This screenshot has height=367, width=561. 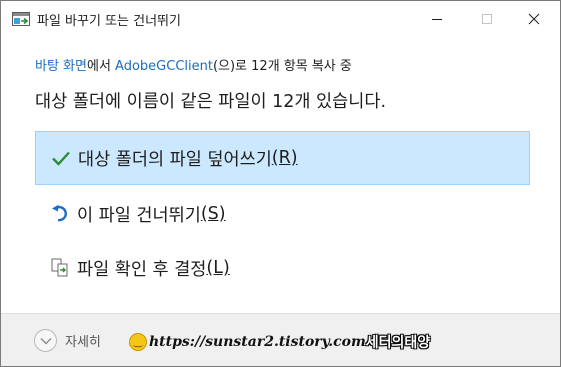 I want to click on more-details-button: 자세히, so click(x=67, y=340).